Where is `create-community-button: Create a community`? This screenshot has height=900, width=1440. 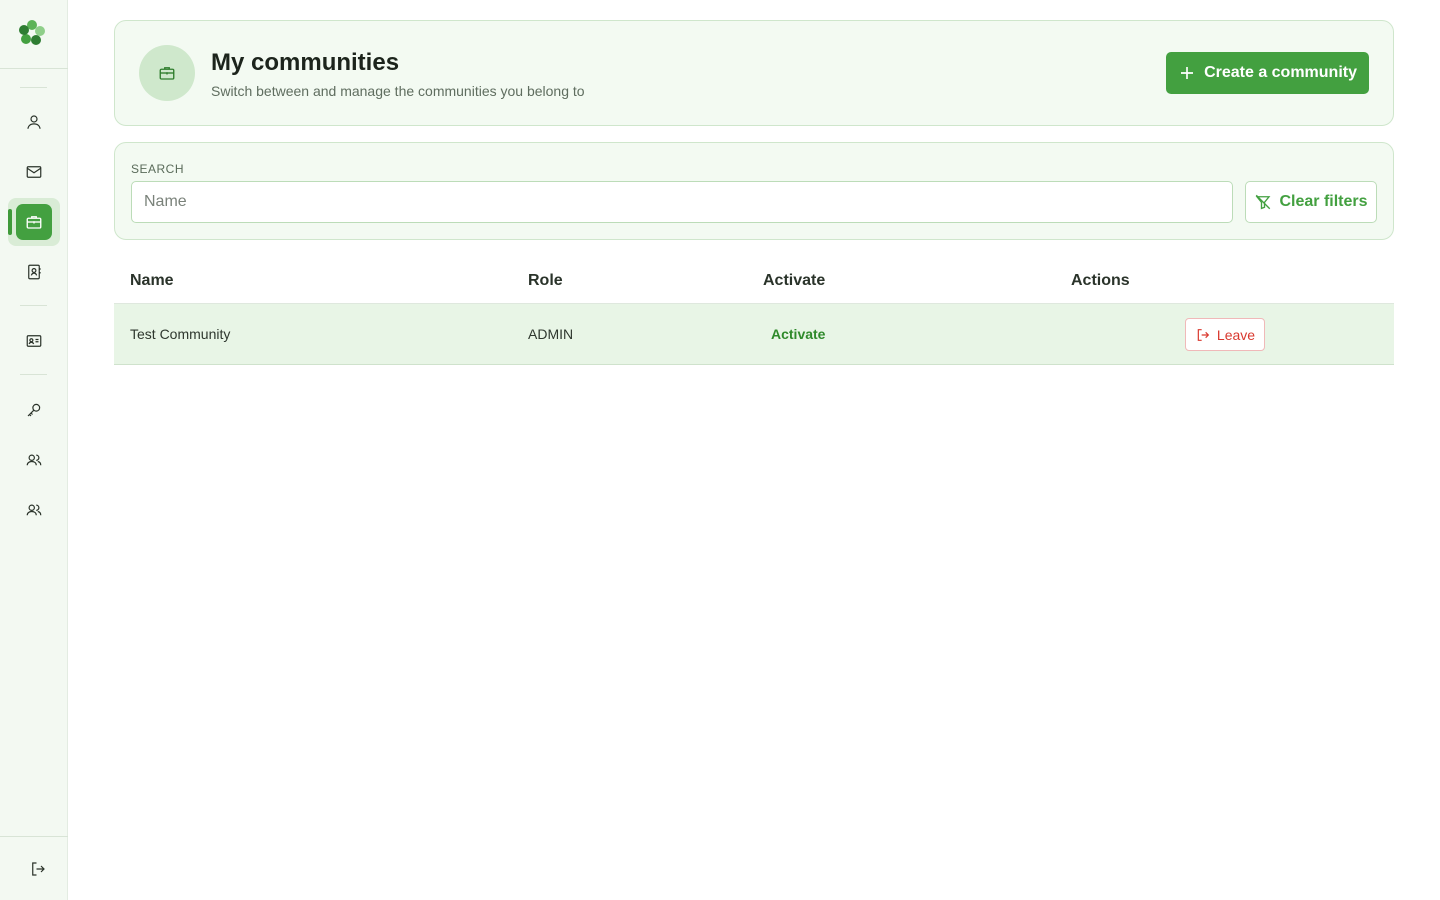
create-community-button: Create a community is located at coordinates (1267, 73).